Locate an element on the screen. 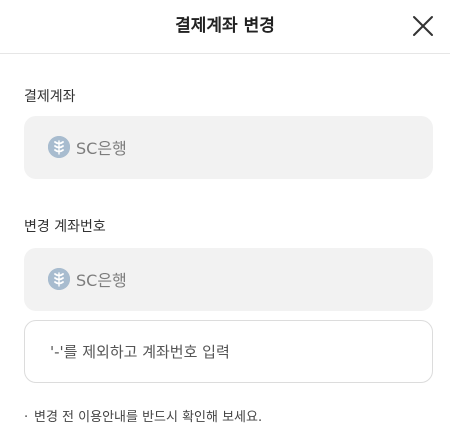  page-title: 결제계좌 변경 is located at coordinates (225, 26).